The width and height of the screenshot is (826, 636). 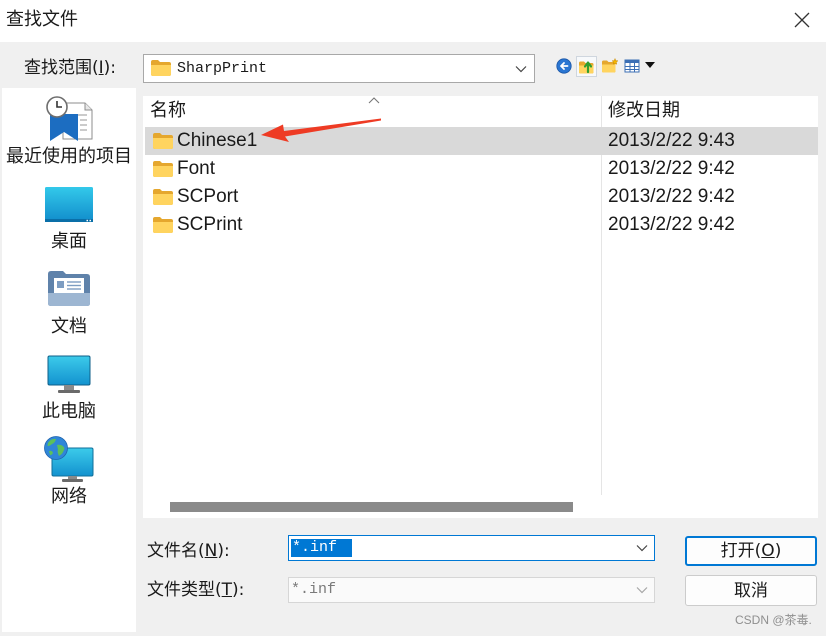 I want to click on file-type-label-text: 文件类型(, so click(x=184, y=590).